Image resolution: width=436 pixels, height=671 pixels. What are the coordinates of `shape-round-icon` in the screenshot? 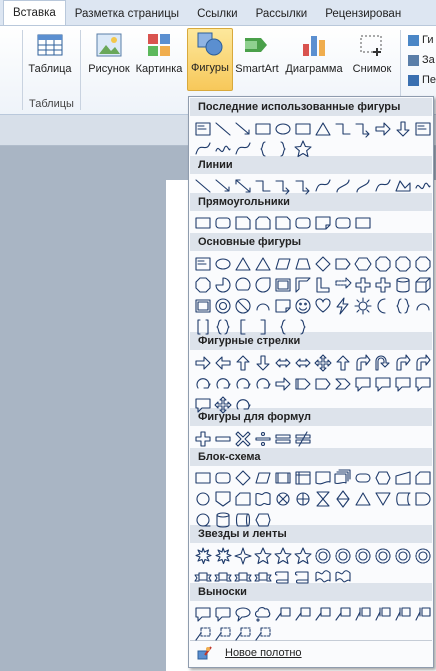 It's located at (223, 223).